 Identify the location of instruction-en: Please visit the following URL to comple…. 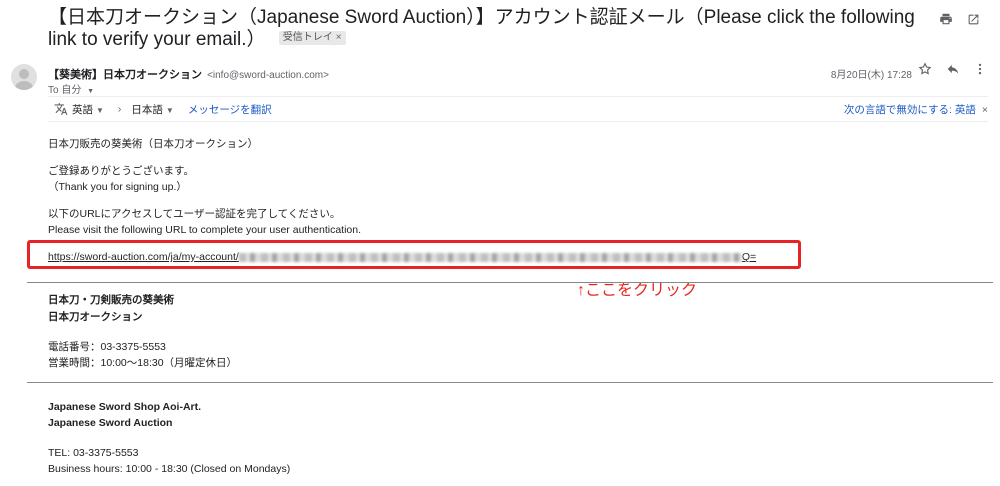
(205, 230).